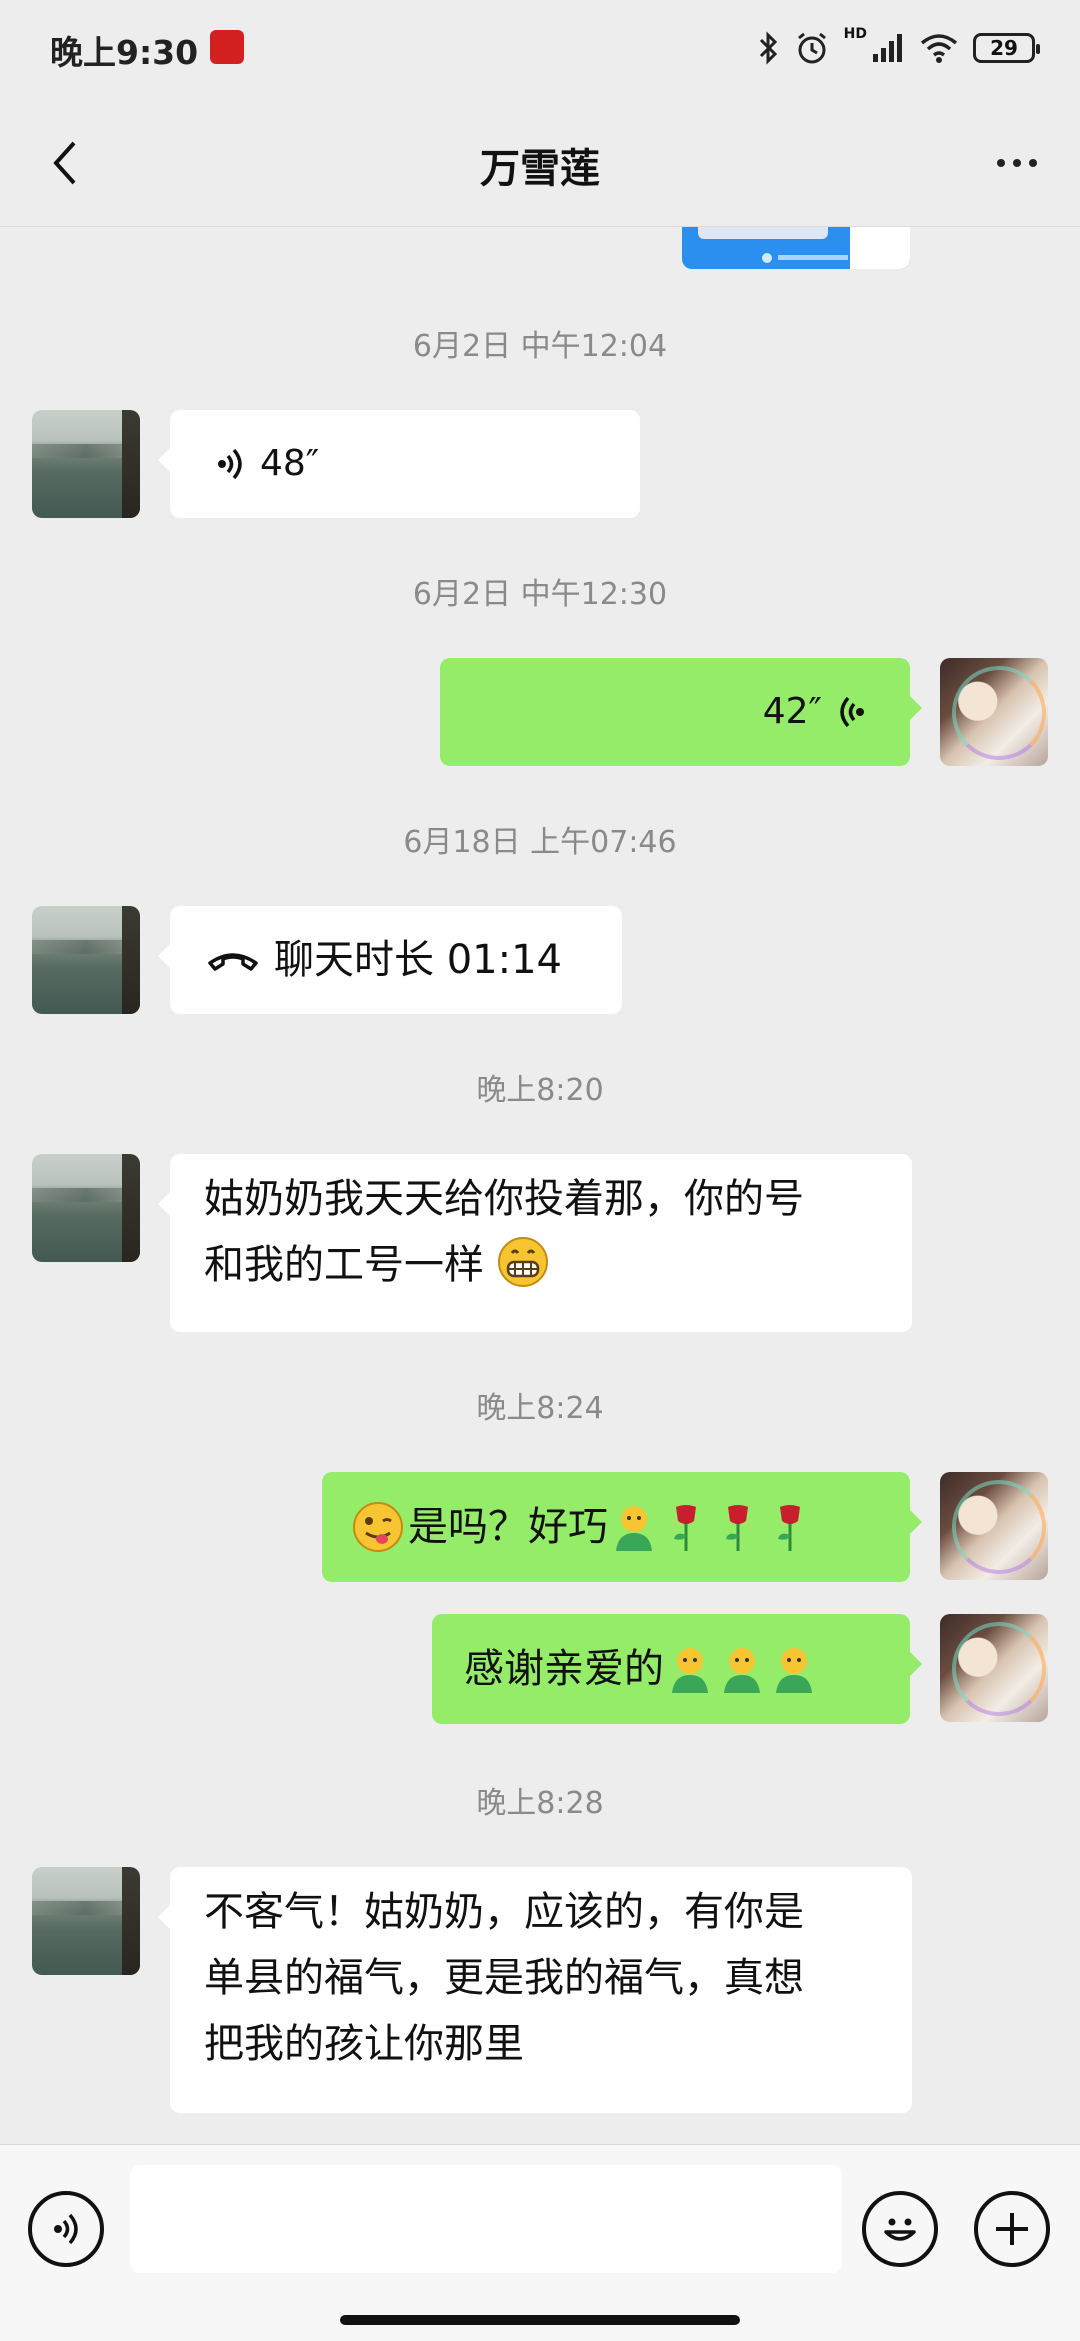 The height and width of the screenshot is (2341, 1080). Describe the element at coordinates (540, 1408) in the screenshot. I see `timestamp: 晚上8:24` at that location.